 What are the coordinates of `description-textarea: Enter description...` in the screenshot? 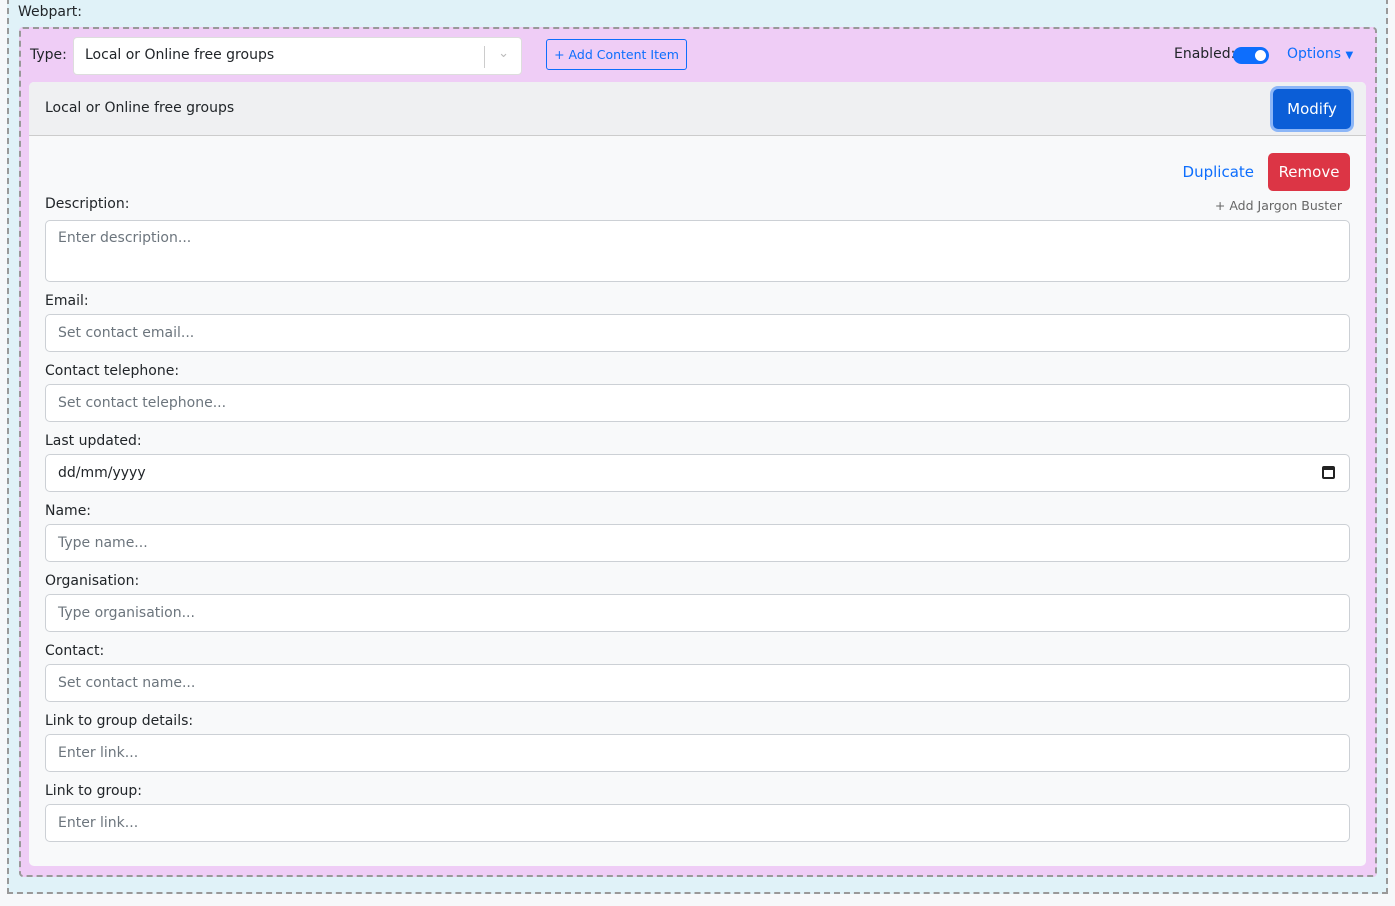 It's located at (697, 251).